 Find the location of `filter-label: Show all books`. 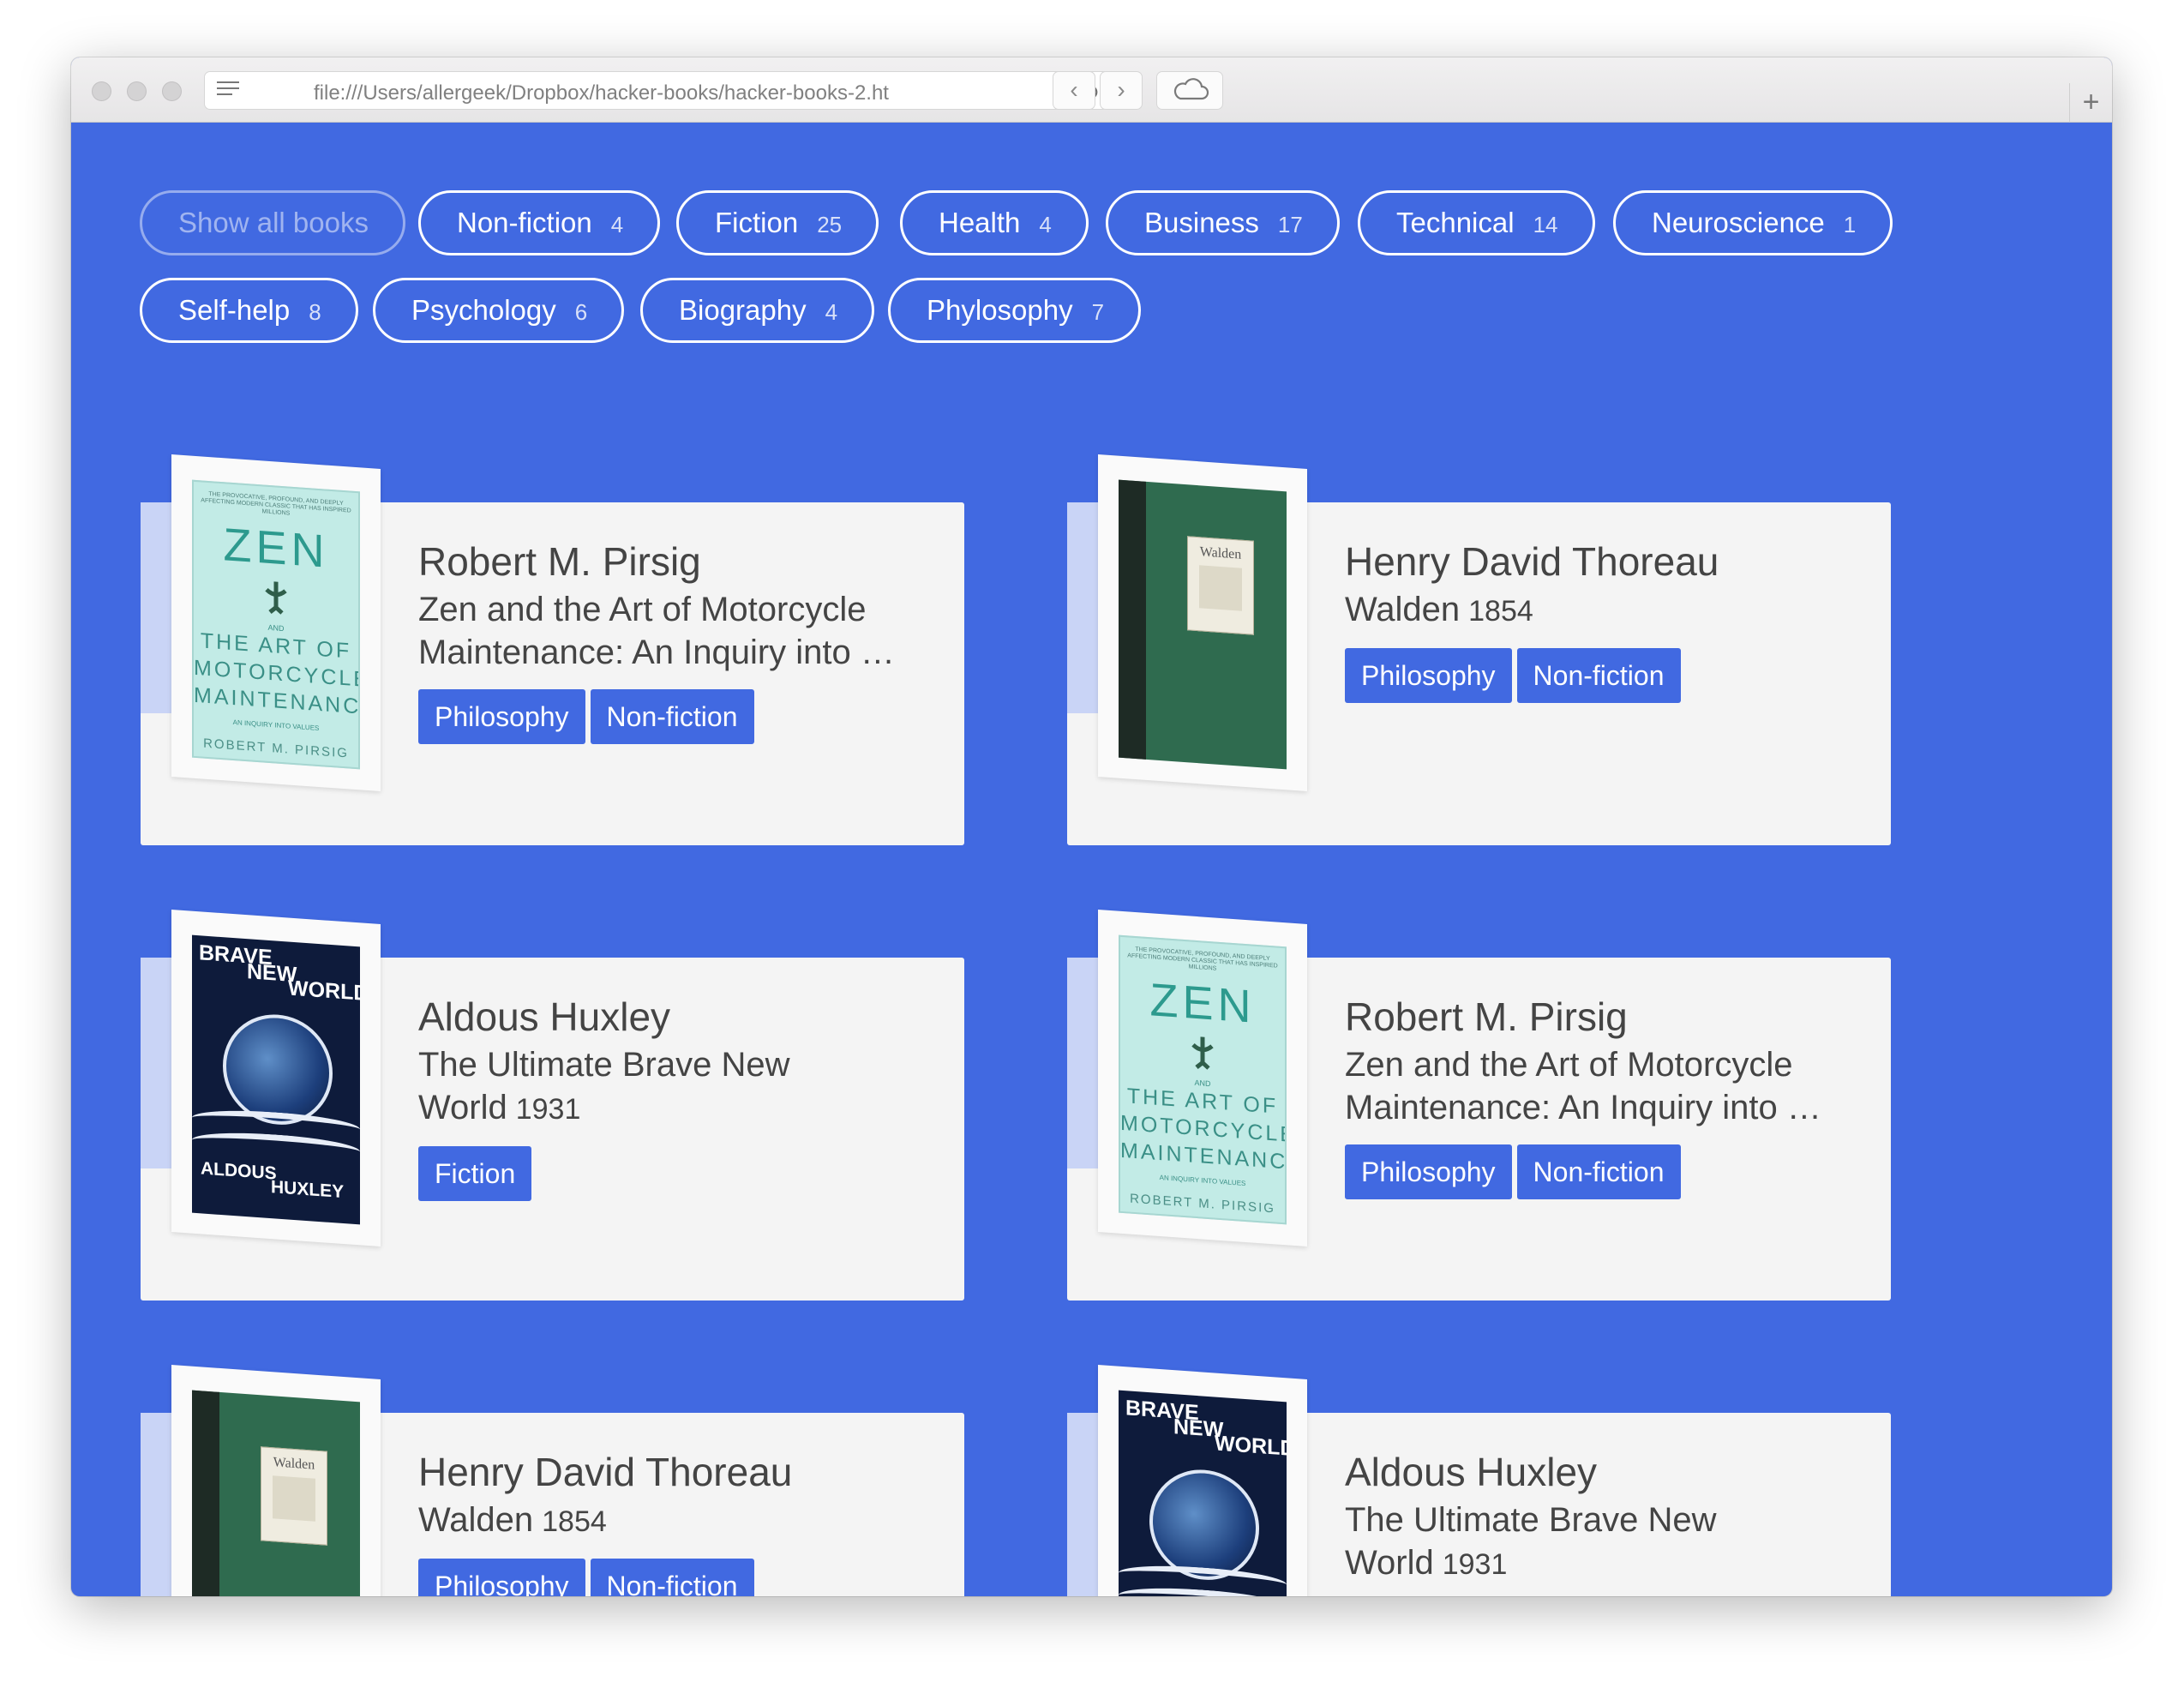

filter-label: Show all books is located at coordinates (273, 222).